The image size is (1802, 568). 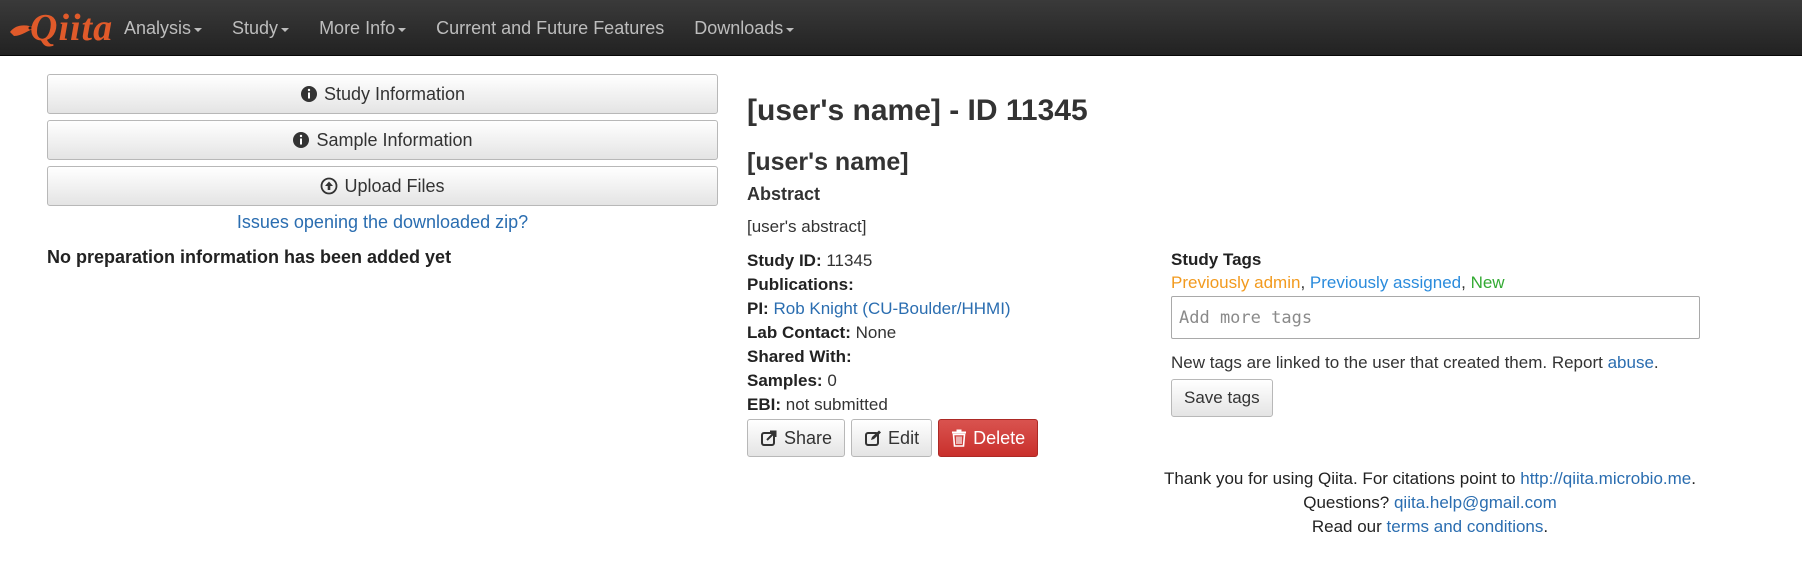 What do you see at coordinates (1435, 317) in the screenshot?
I see `add-tags-input` at bounding box center [1435, 317].